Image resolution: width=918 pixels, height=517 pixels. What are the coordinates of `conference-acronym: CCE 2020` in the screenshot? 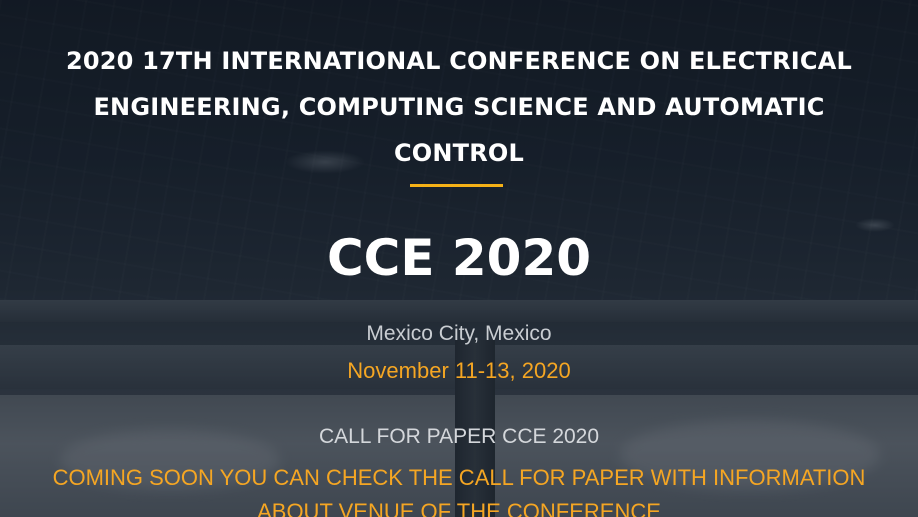 It's located at (459, 258).